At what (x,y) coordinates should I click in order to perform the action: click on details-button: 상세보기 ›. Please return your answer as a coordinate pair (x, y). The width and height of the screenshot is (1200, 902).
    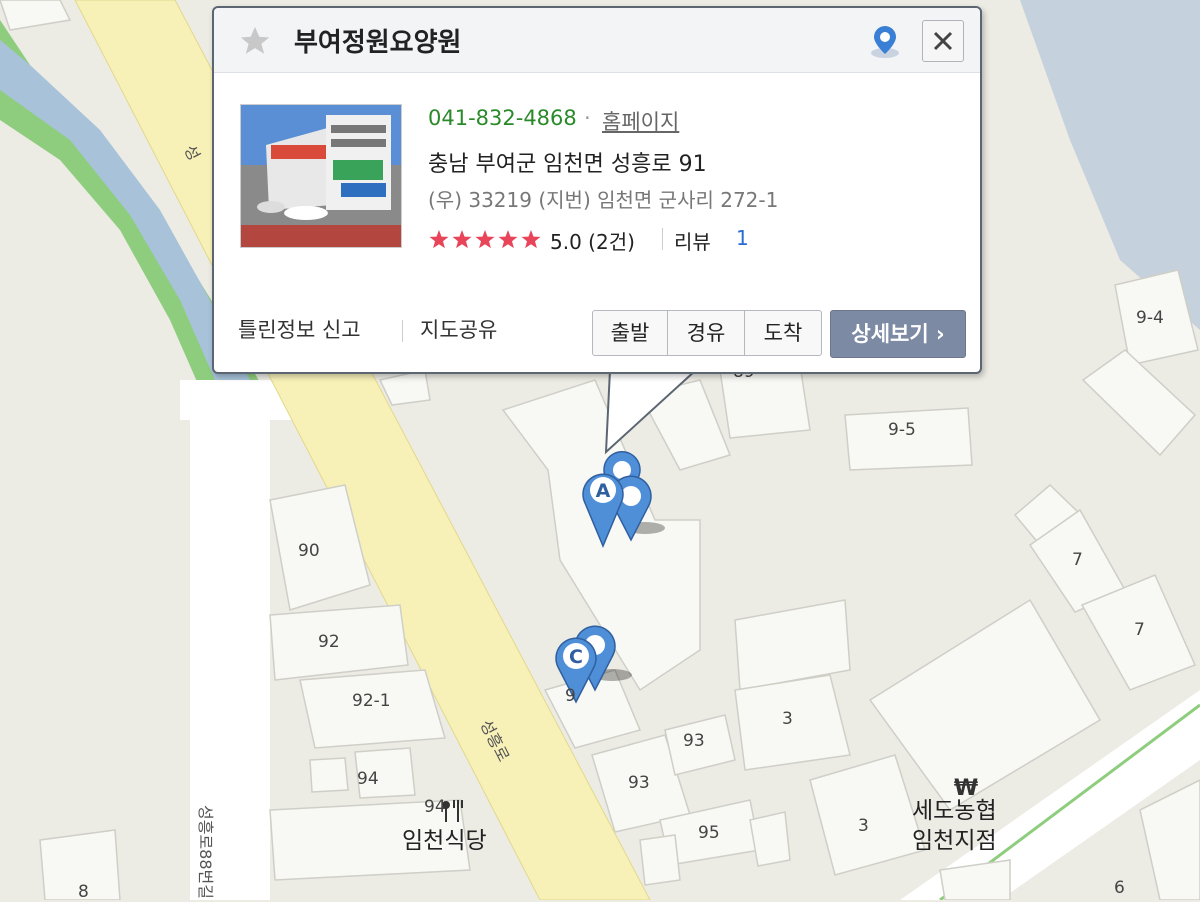
    Looking at the image, I should click on (898, 334).